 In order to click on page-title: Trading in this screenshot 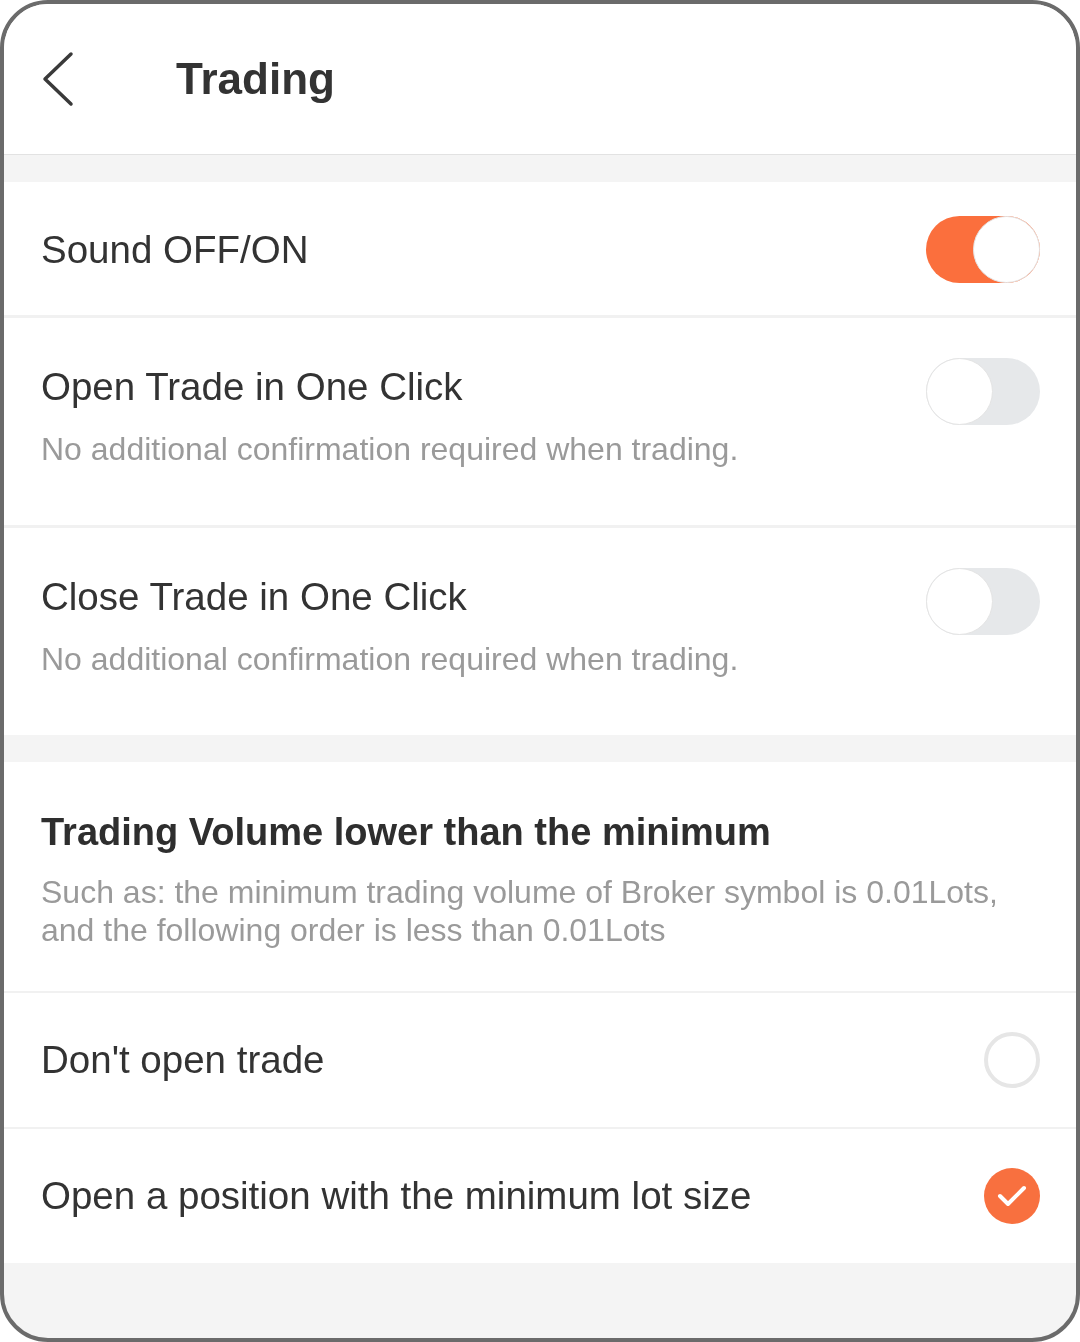, I will do `click(255, 79)`.